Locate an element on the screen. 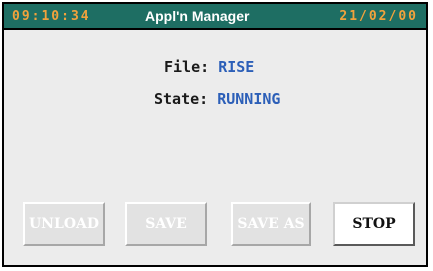 This screenshot has height=271, width=433. save-button: SAVE is located at coordinates (166, 224).